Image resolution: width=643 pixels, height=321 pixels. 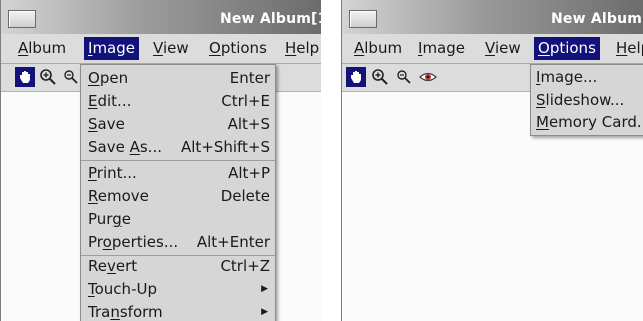 What do you see at coordinates (161, 17) in the screenshot?
I see `title-bar: New Album[1` at bounding box center [161, 17].